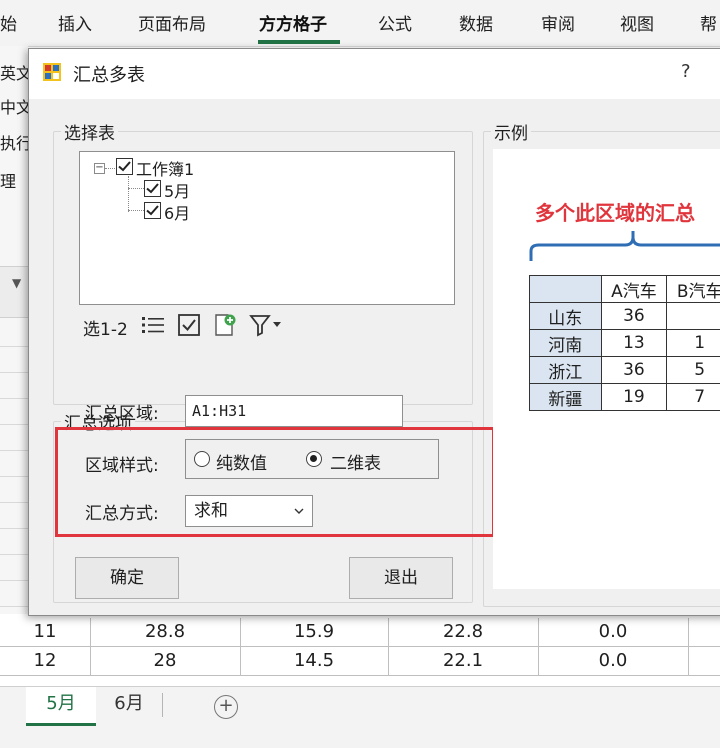 Image resolution: width=720 pixels, height=748 pixels. I want to click on table-row: 山东 36, so click(625, 316).